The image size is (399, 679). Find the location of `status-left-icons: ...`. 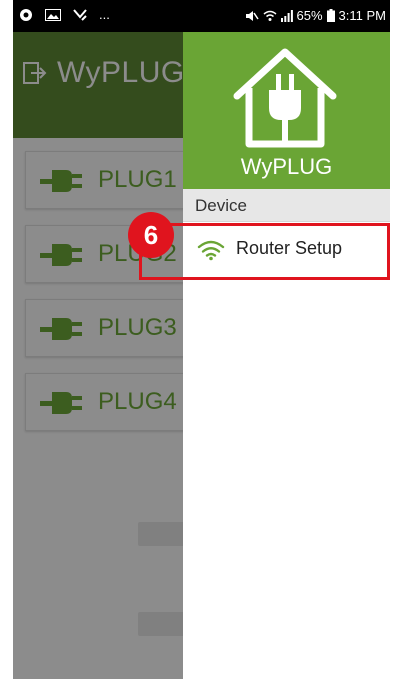

status-left-icons: ... is located at coordinates (64, 14).